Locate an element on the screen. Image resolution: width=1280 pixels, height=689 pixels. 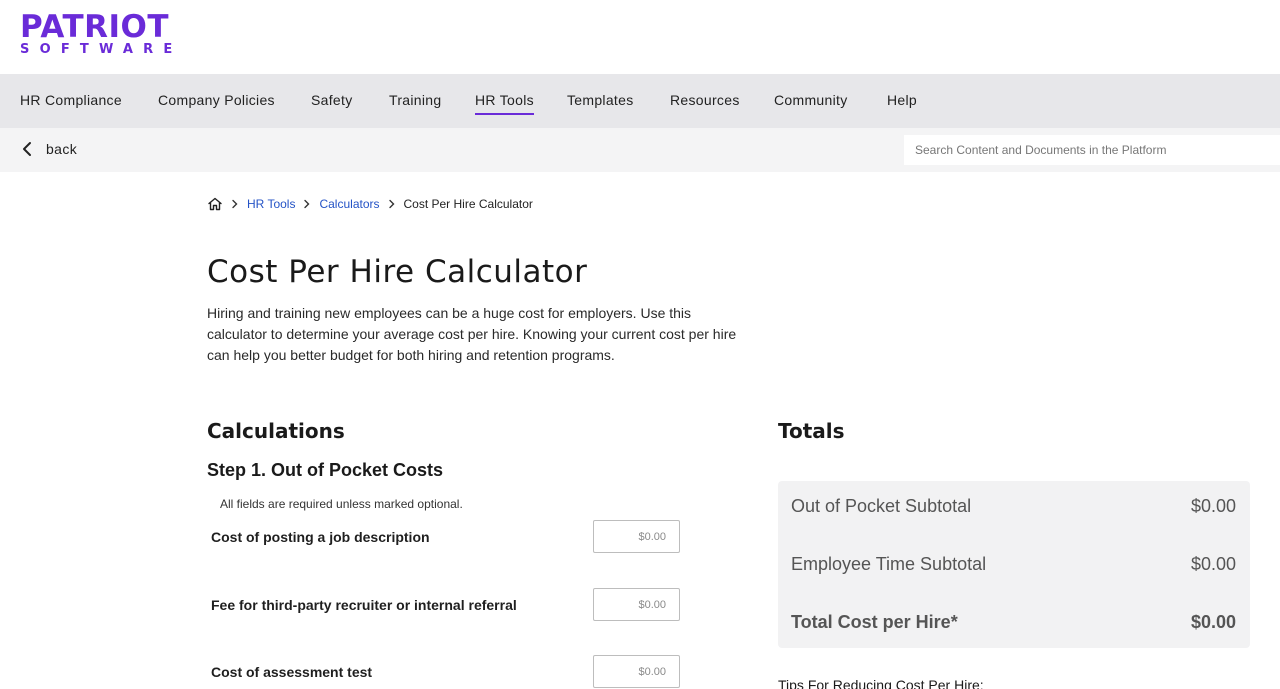
search-input is located at coordinates (1092, 150).